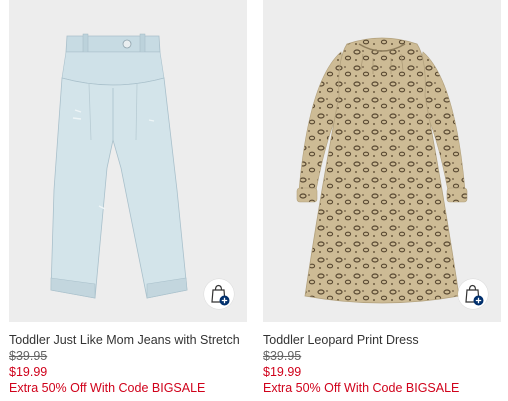 The width and height of the screenshot is (508, 401). I want to click on product-name: Toddler Just Like Mom Jeans with Stretch, so click(128, 340).